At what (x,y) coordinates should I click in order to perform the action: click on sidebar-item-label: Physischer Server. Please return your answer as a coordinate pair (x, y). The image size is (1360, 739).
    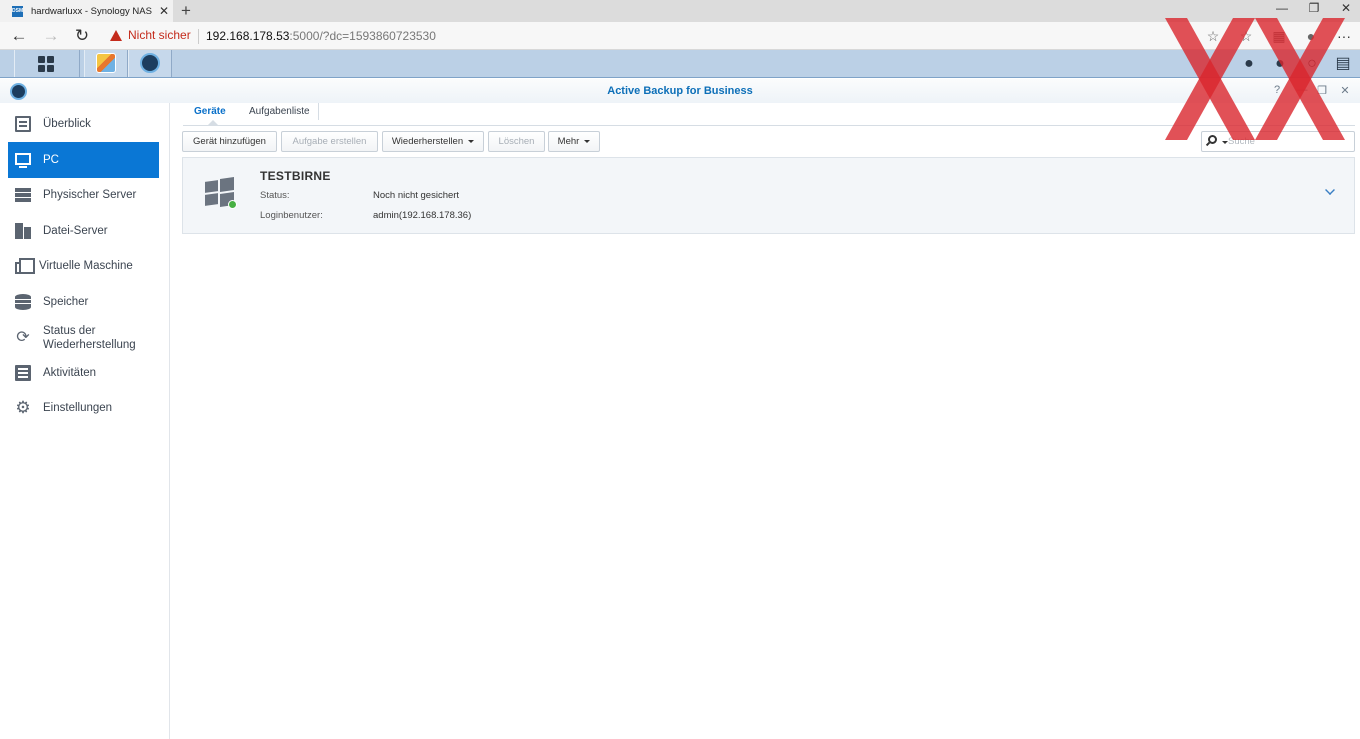
    Looking at the image, I should click on (90, 195).